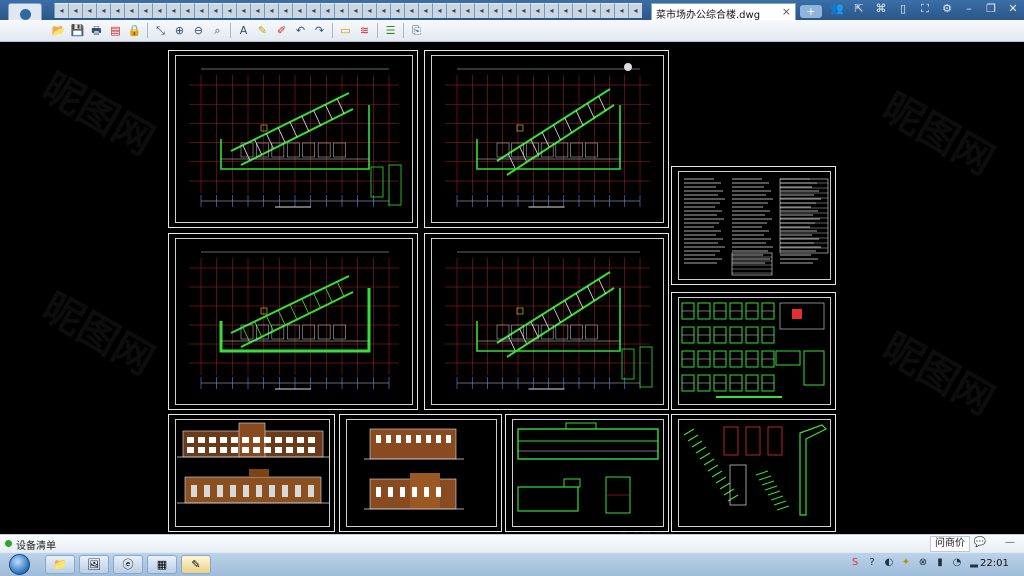 The width and height of the screenshot is (1024, 576). What do you see at coordinates (889, 563) in the screenshot?
I see `tray-app-icon: ◐` at bounding box center [889, 563].